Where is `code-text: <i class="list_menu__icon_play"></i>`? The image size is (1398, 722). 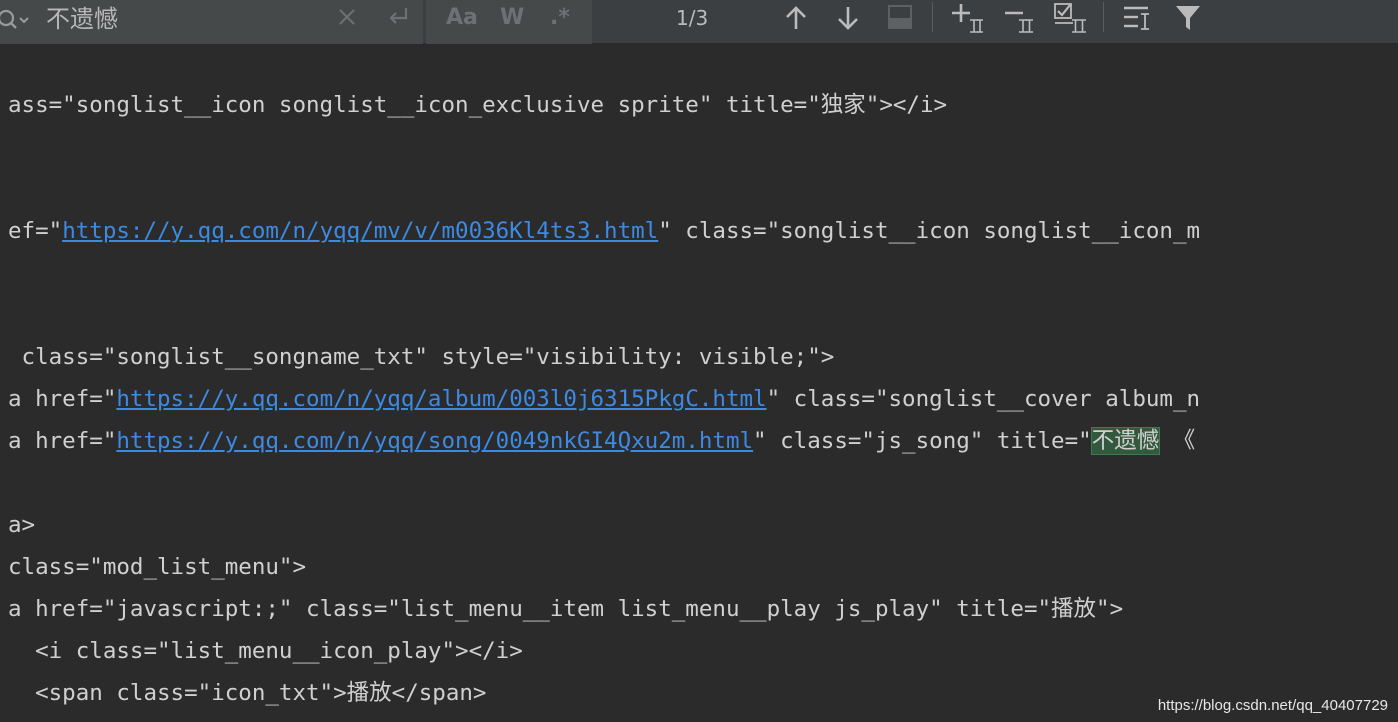
code-text: <i class="list_menu__icon_play"></i> is located at coordinates (265, 651).